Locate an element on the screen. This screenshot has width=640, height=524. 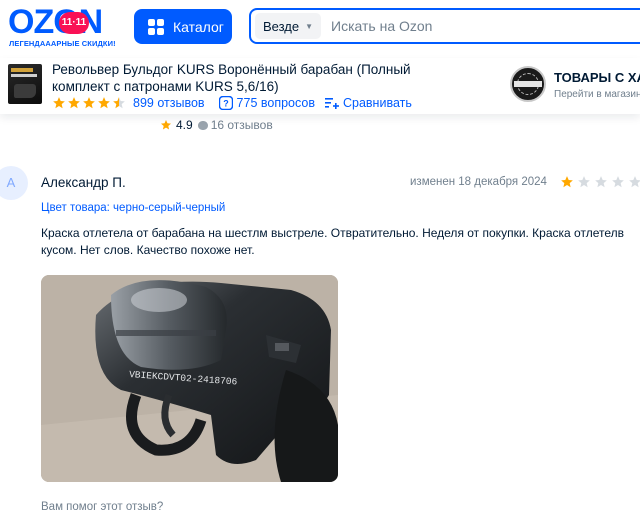
previous-review-rating: 4.9 16 отзывов is located at coordinates (216, 125).